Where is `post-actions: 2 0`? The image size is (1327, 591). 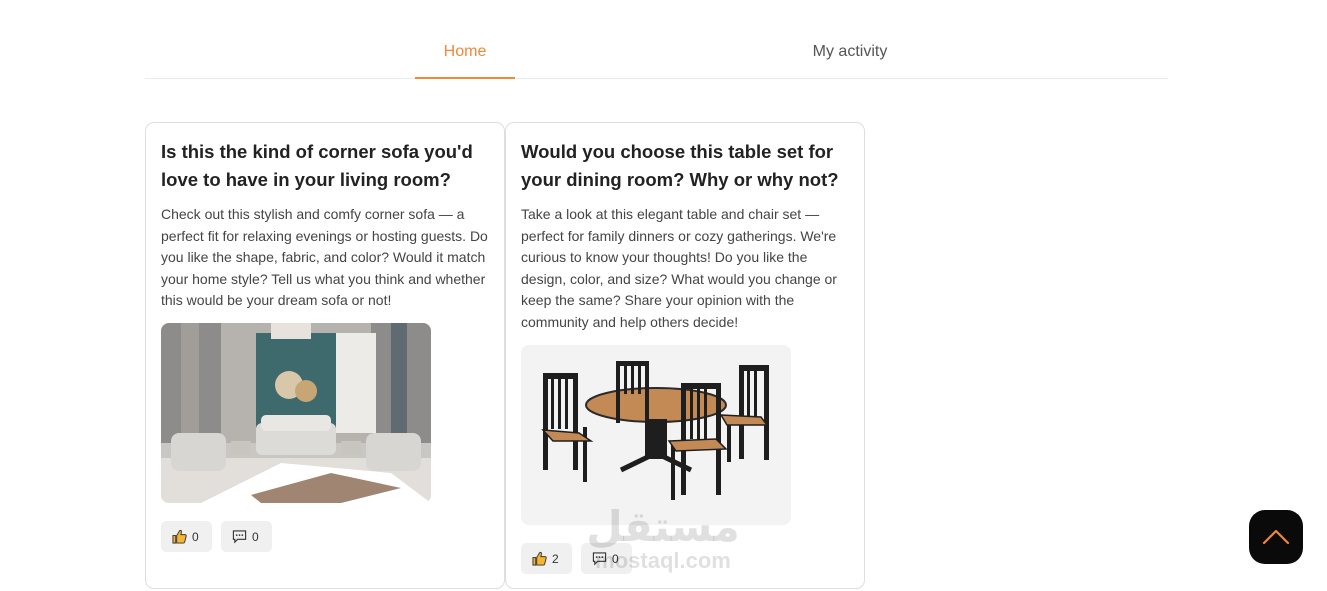
post-actions: 2 0 is located at coordinates (576, 558).